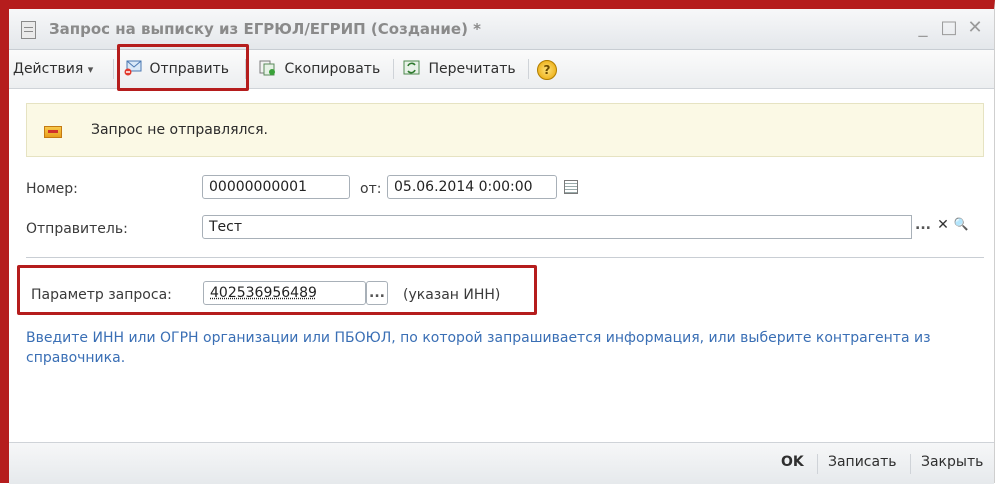  I want to click on param-highlight-box, so click(277, 290).